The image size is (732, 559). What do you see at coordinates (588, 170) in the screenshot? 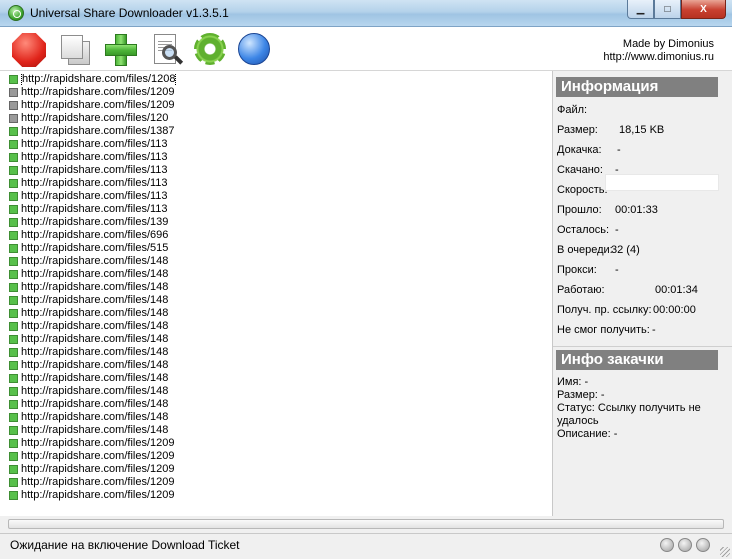
I see `info-row: Скачано: -` at bounding box center [588, 170].